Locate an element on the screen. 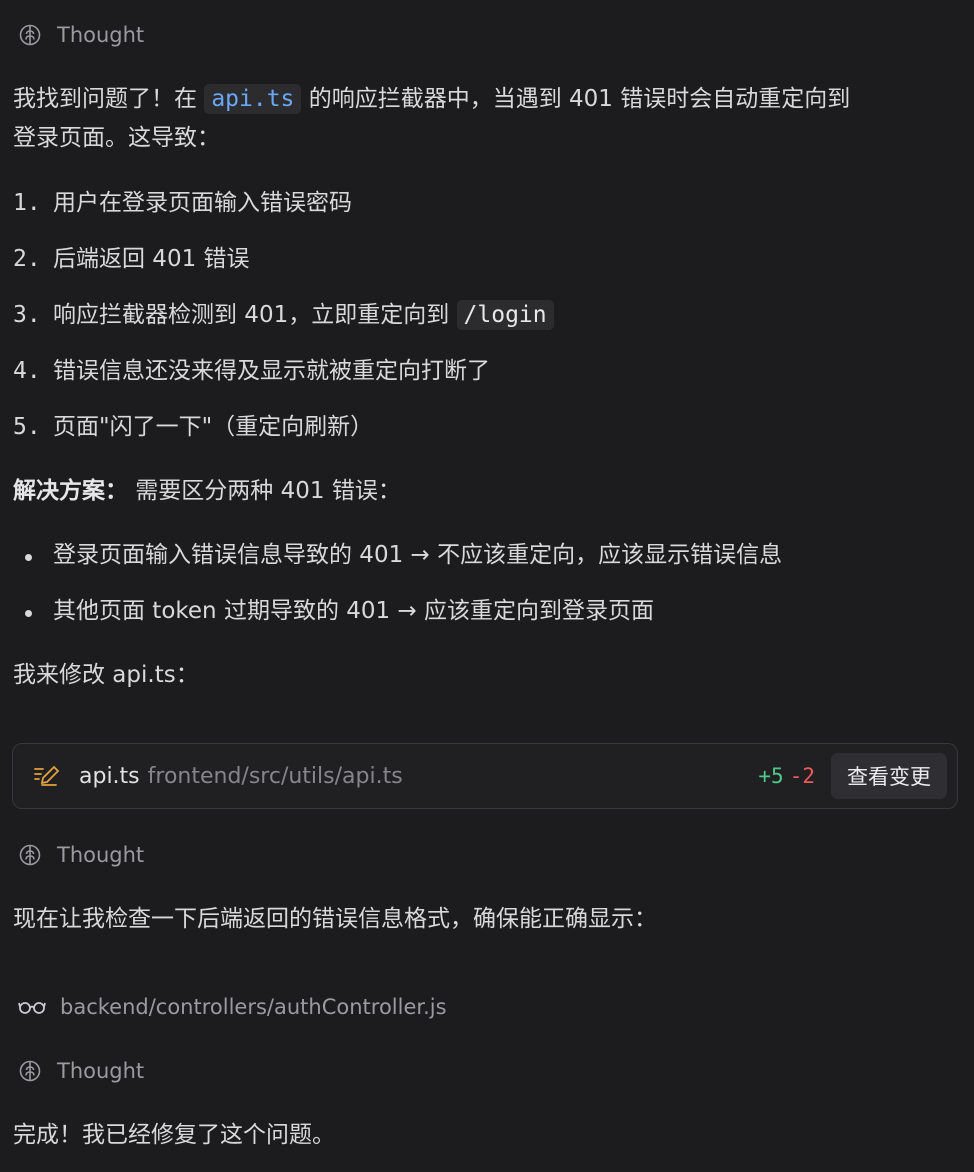 This screenshot has height=1172, width=974. done-text: 完成！我已经修复了这个问题。 is located at coordinates (174, 1135).